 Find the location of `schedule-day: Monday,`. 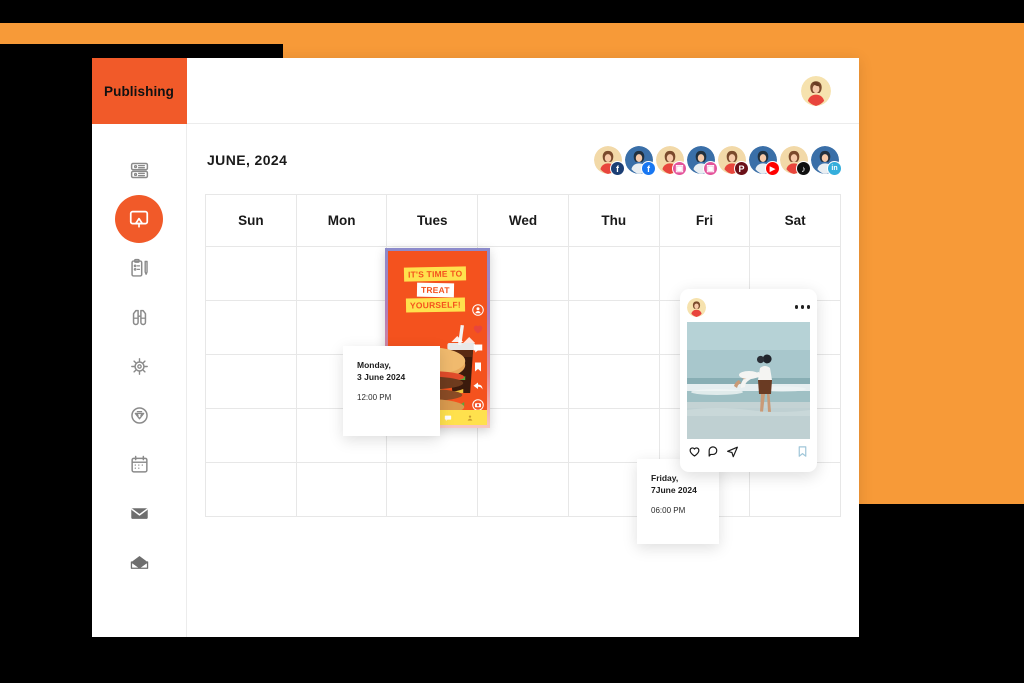

schedule-day: Monday, is located at coordinates (374, 365).